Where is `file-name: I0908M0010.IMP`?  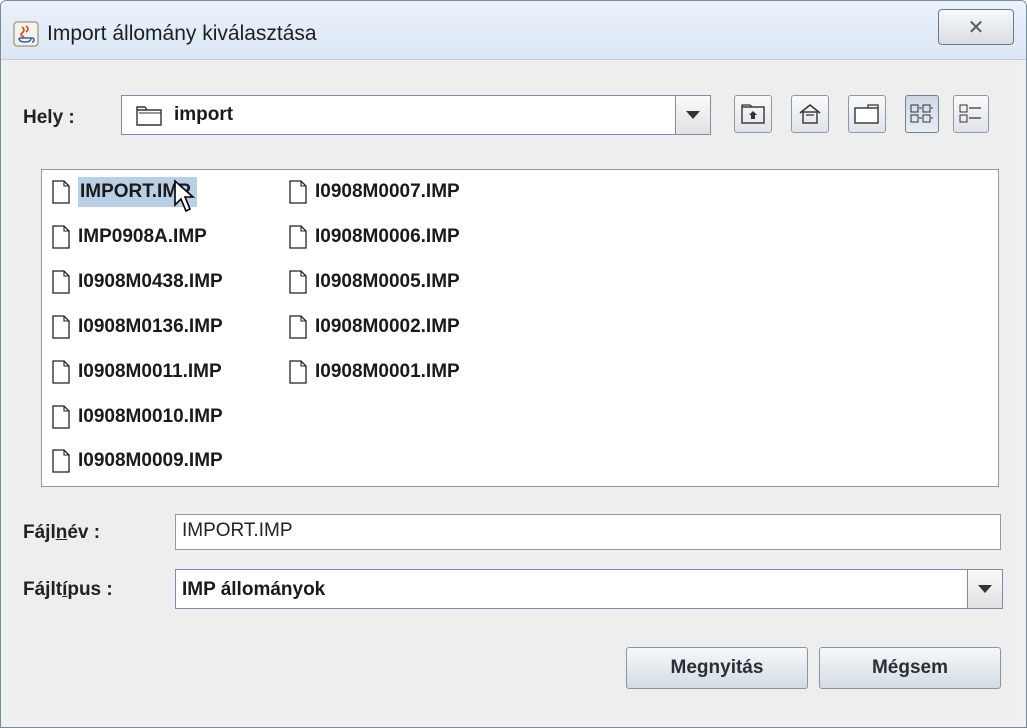
file-name: I0908M0010.IMP is located at coordinates (150, 416).